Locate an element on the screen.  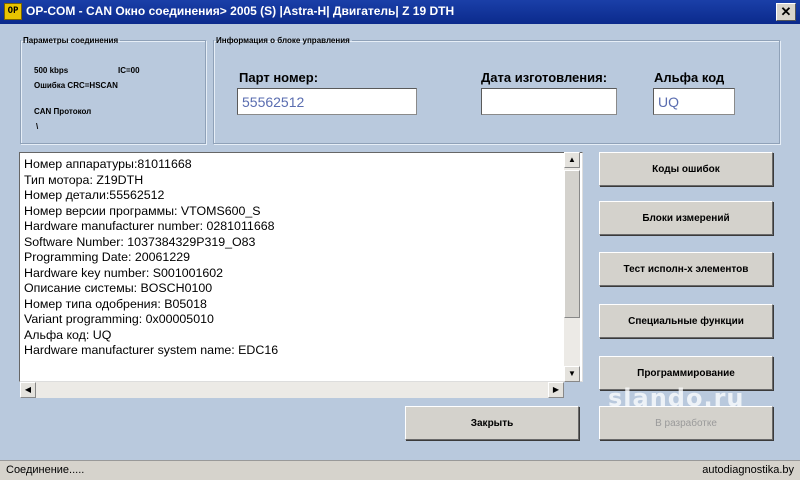
ecu-detail-line: Номер детали:55562512 is located at coordinates (94, 195).